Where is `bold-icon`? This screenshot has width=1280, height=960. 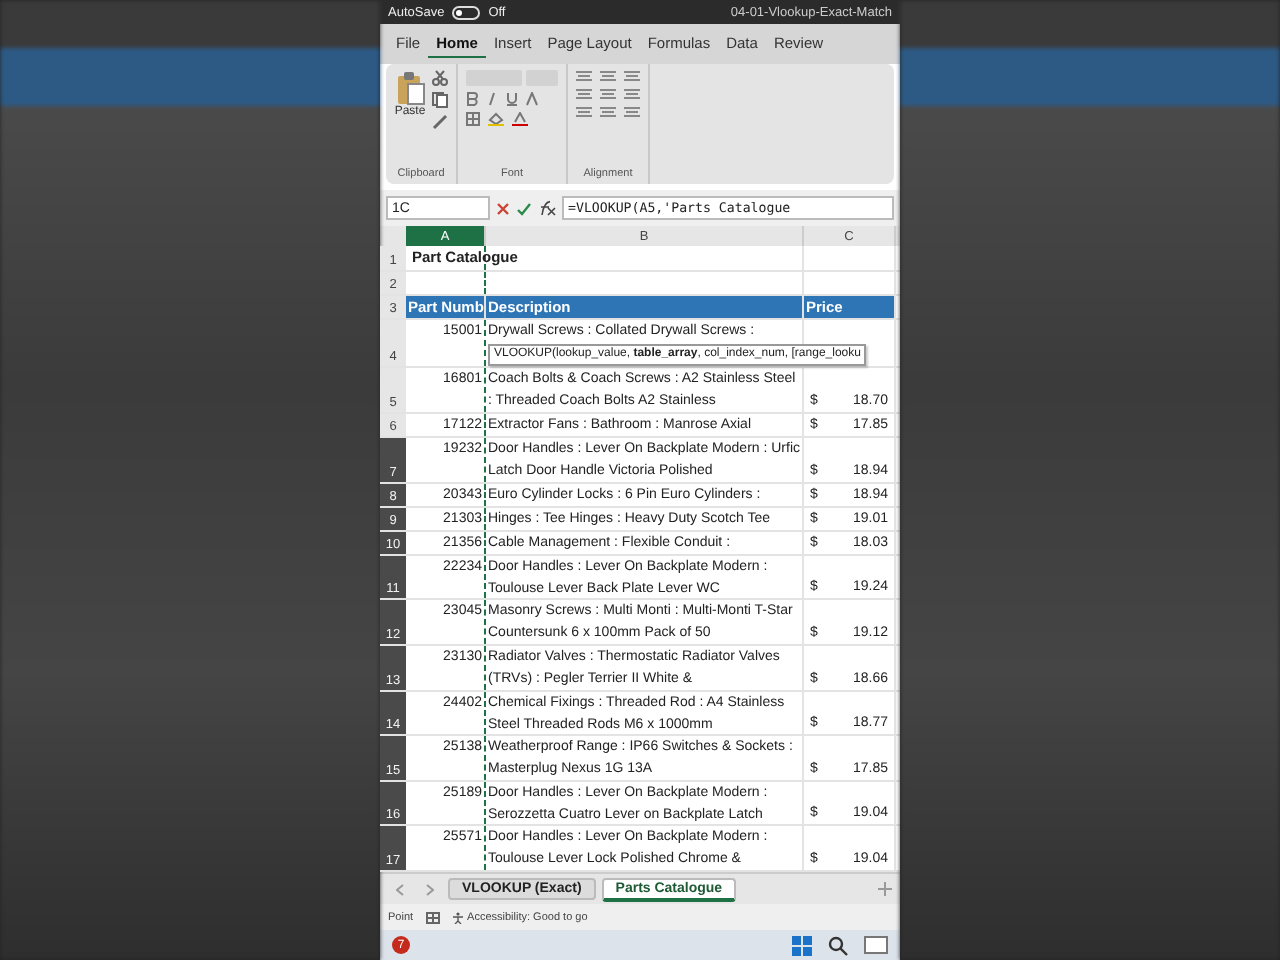 bold-icon is located at coordinates (472, 99).